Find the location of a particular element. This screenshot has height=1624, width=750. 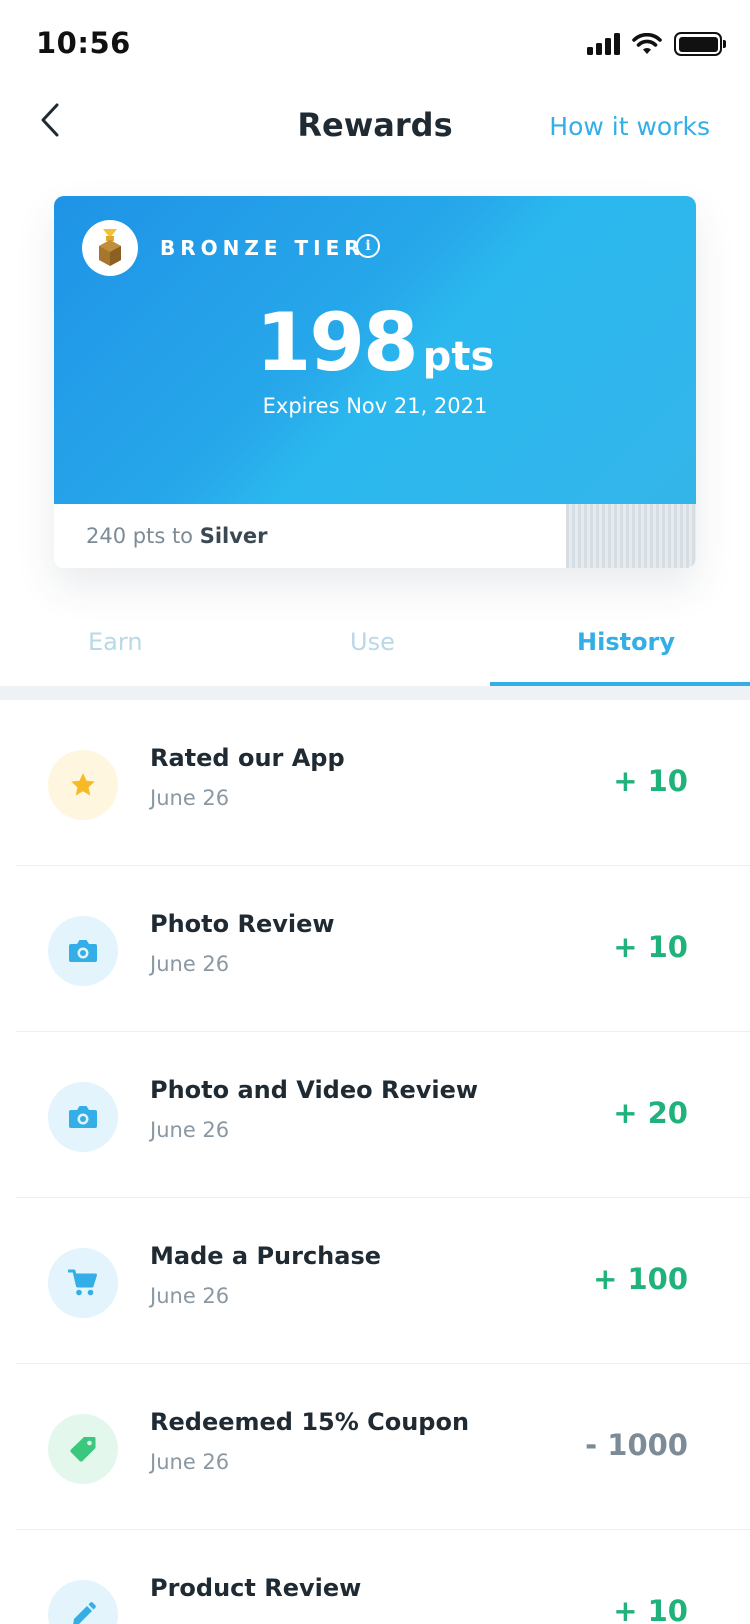

status-bar: 10:56 is located at coordinates (375, 45).